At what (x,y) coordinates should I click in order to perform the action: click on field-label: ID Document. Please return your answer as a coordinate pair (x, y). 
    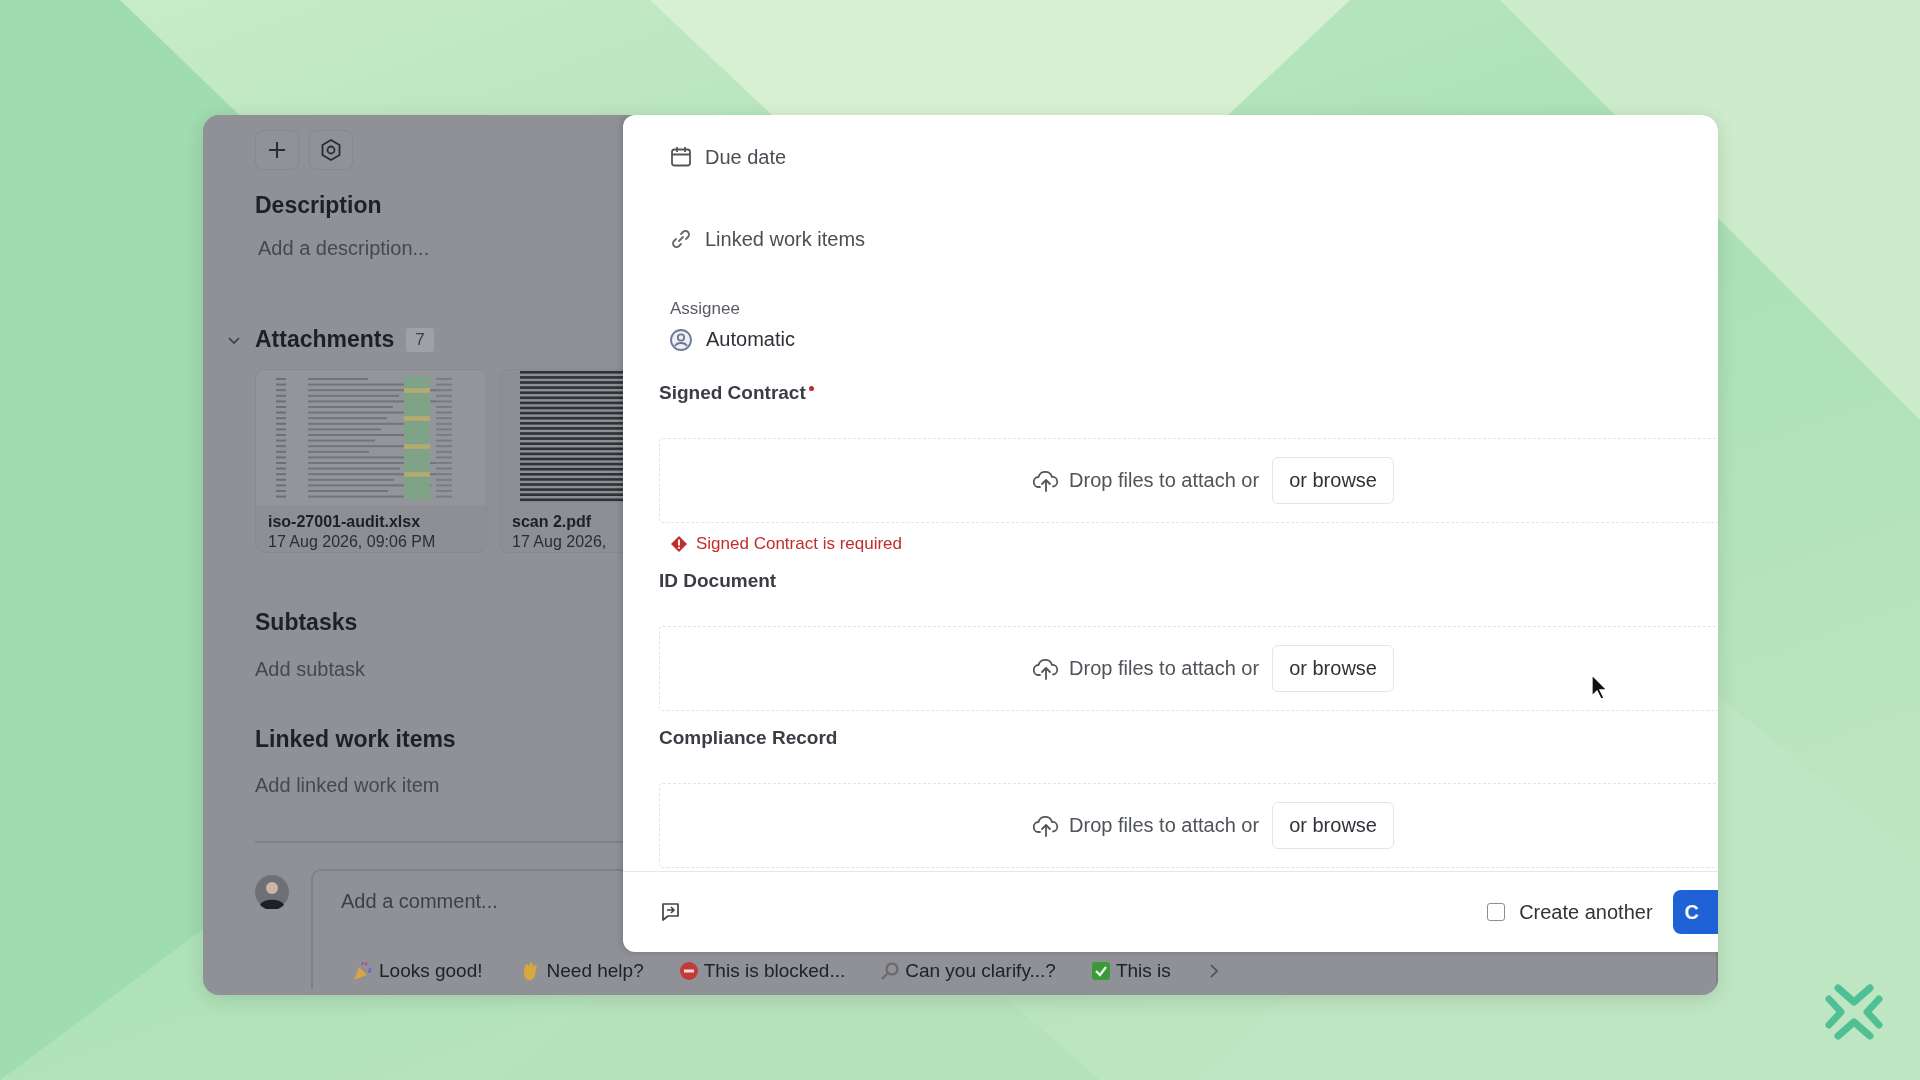
    Looking at the image, I should click on (718, 581).